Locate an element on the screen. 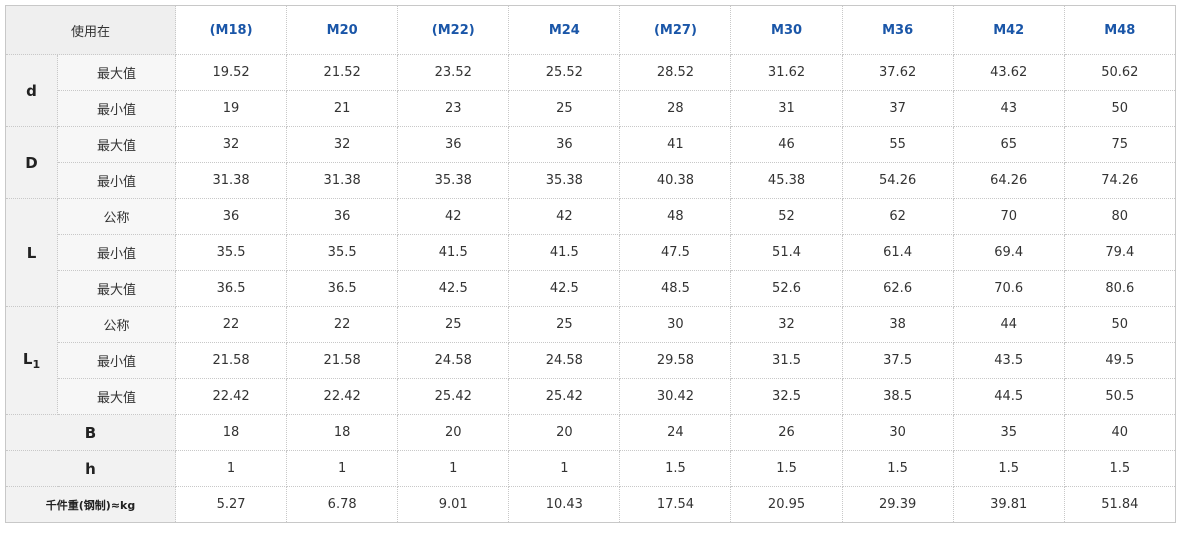 The width and height of the screenshot is (1180, 535). group-label-l1: L1 is located at coordinates (31, 360).